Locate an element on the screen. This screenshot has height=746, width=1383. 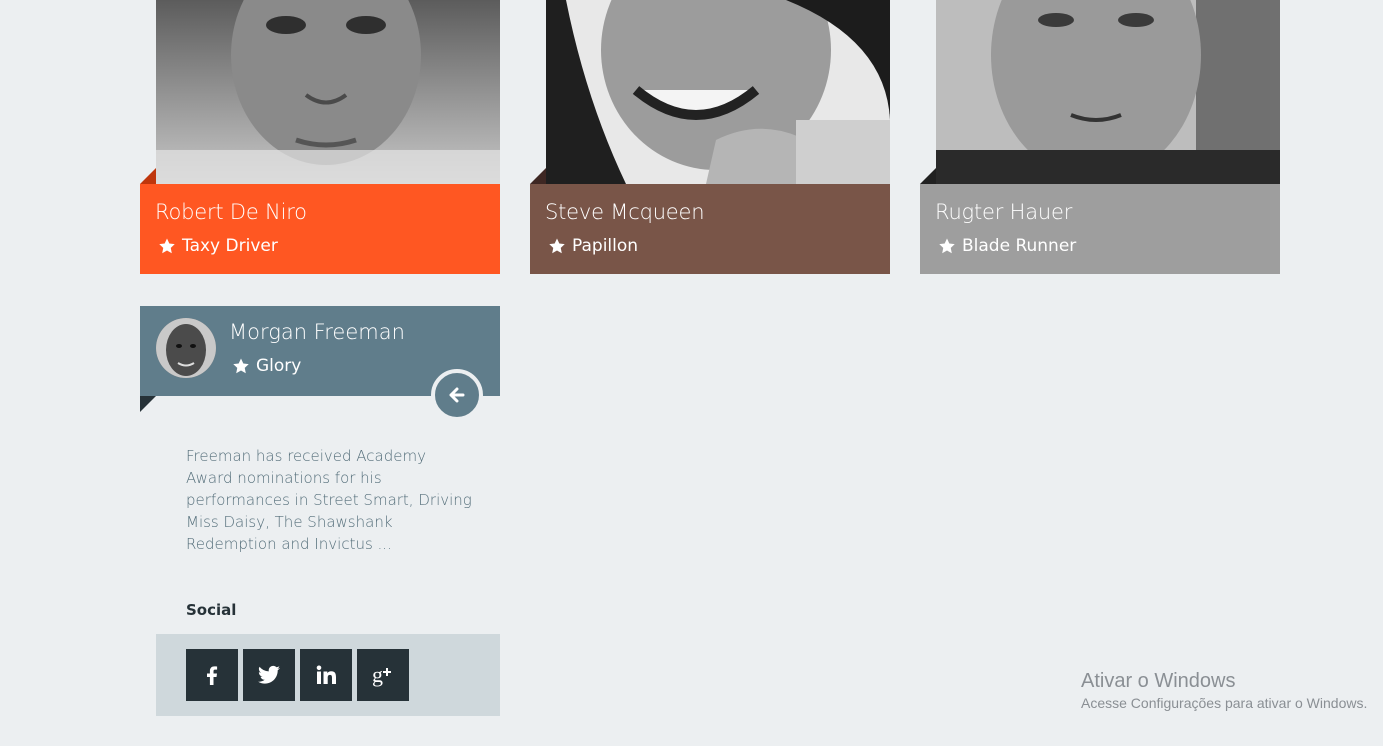
actor-name: Steve Mcqueen is located at coordinates (625, 212).